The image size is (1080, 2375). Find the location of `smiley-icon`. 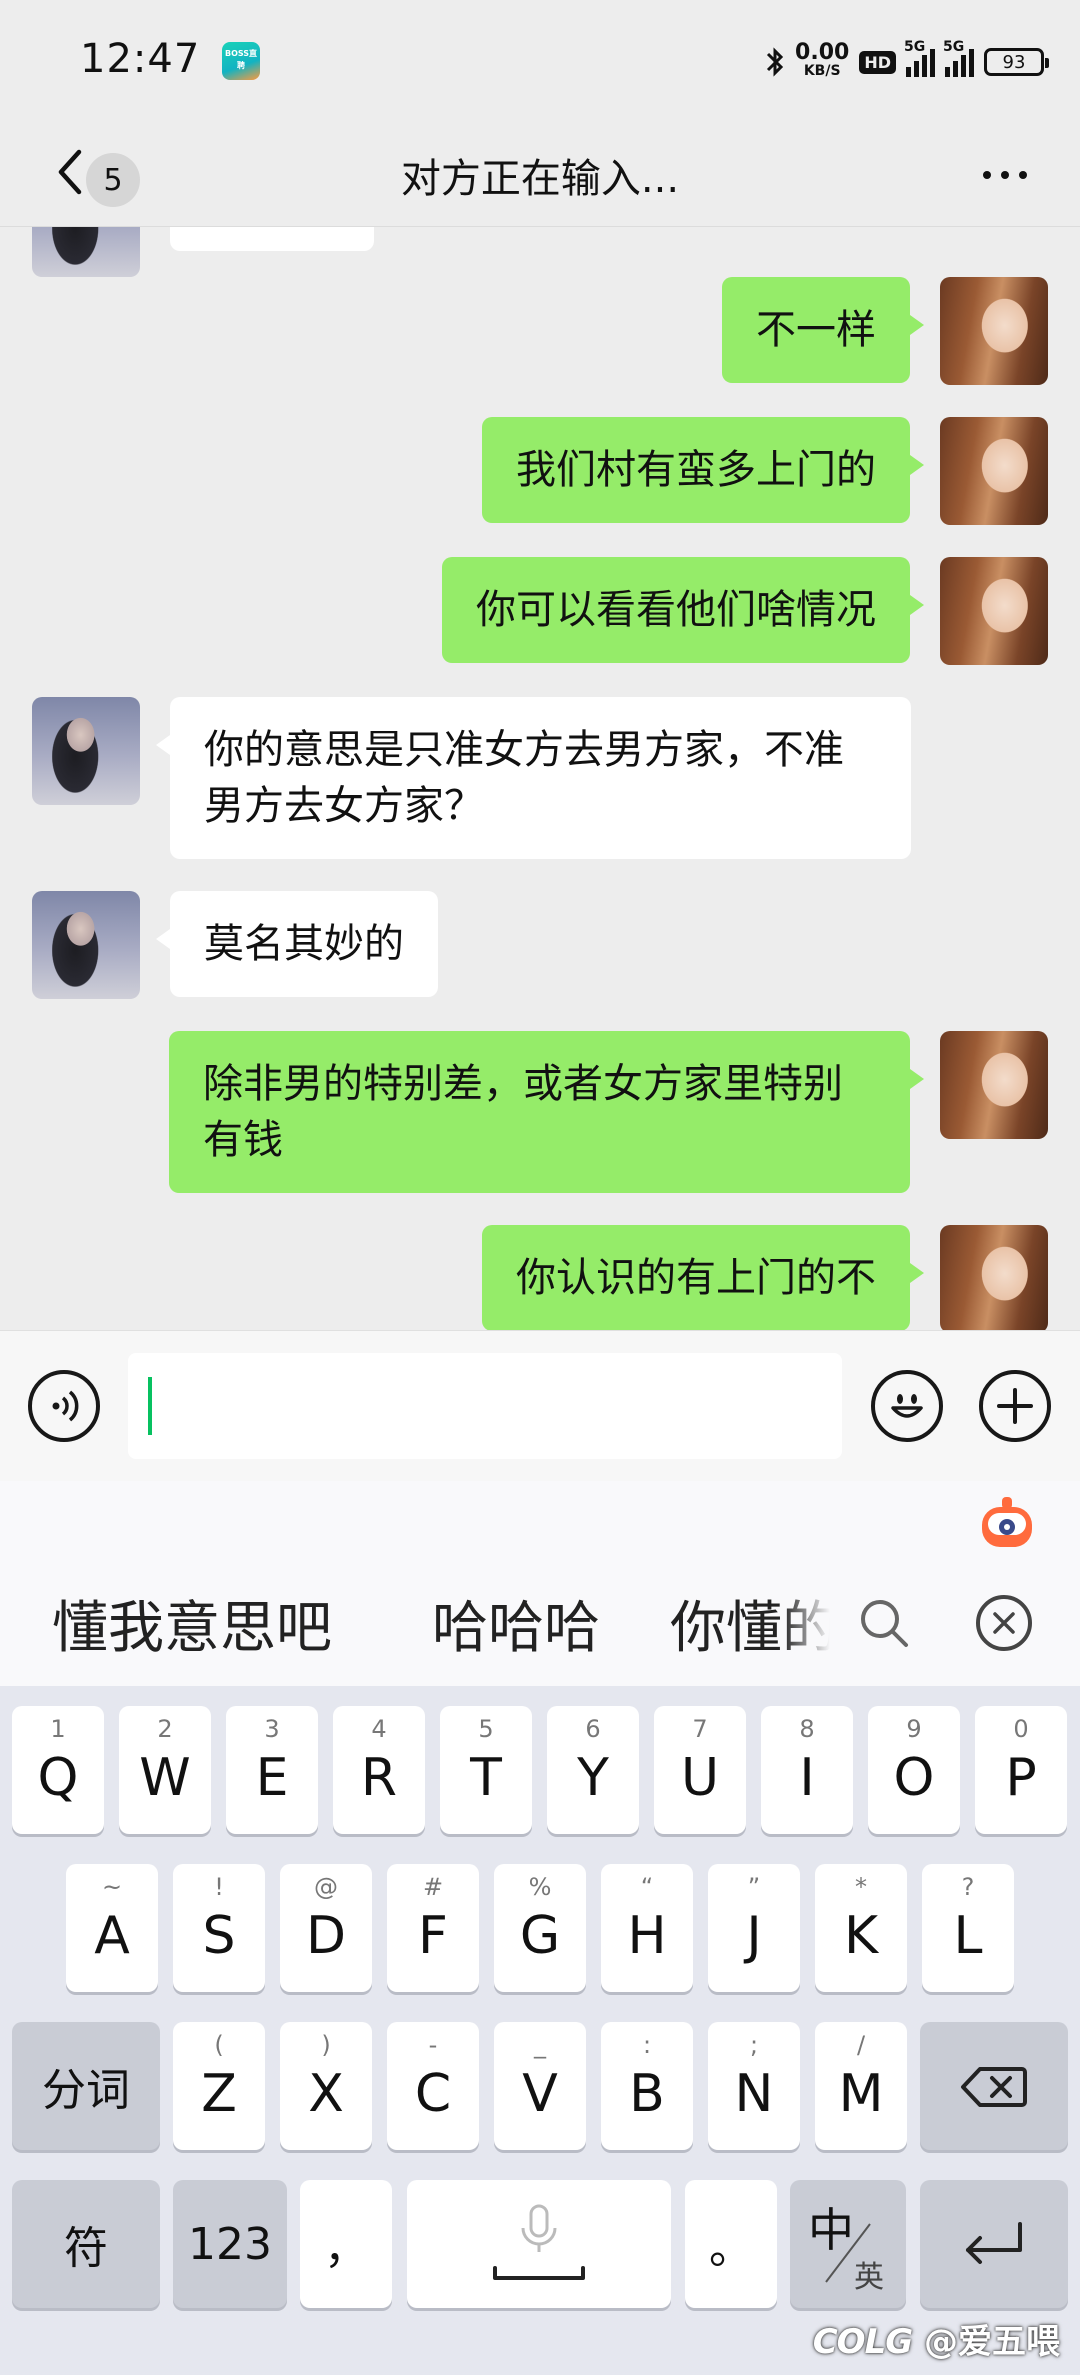

smiley-icon is located at coordinates (907, 1406).